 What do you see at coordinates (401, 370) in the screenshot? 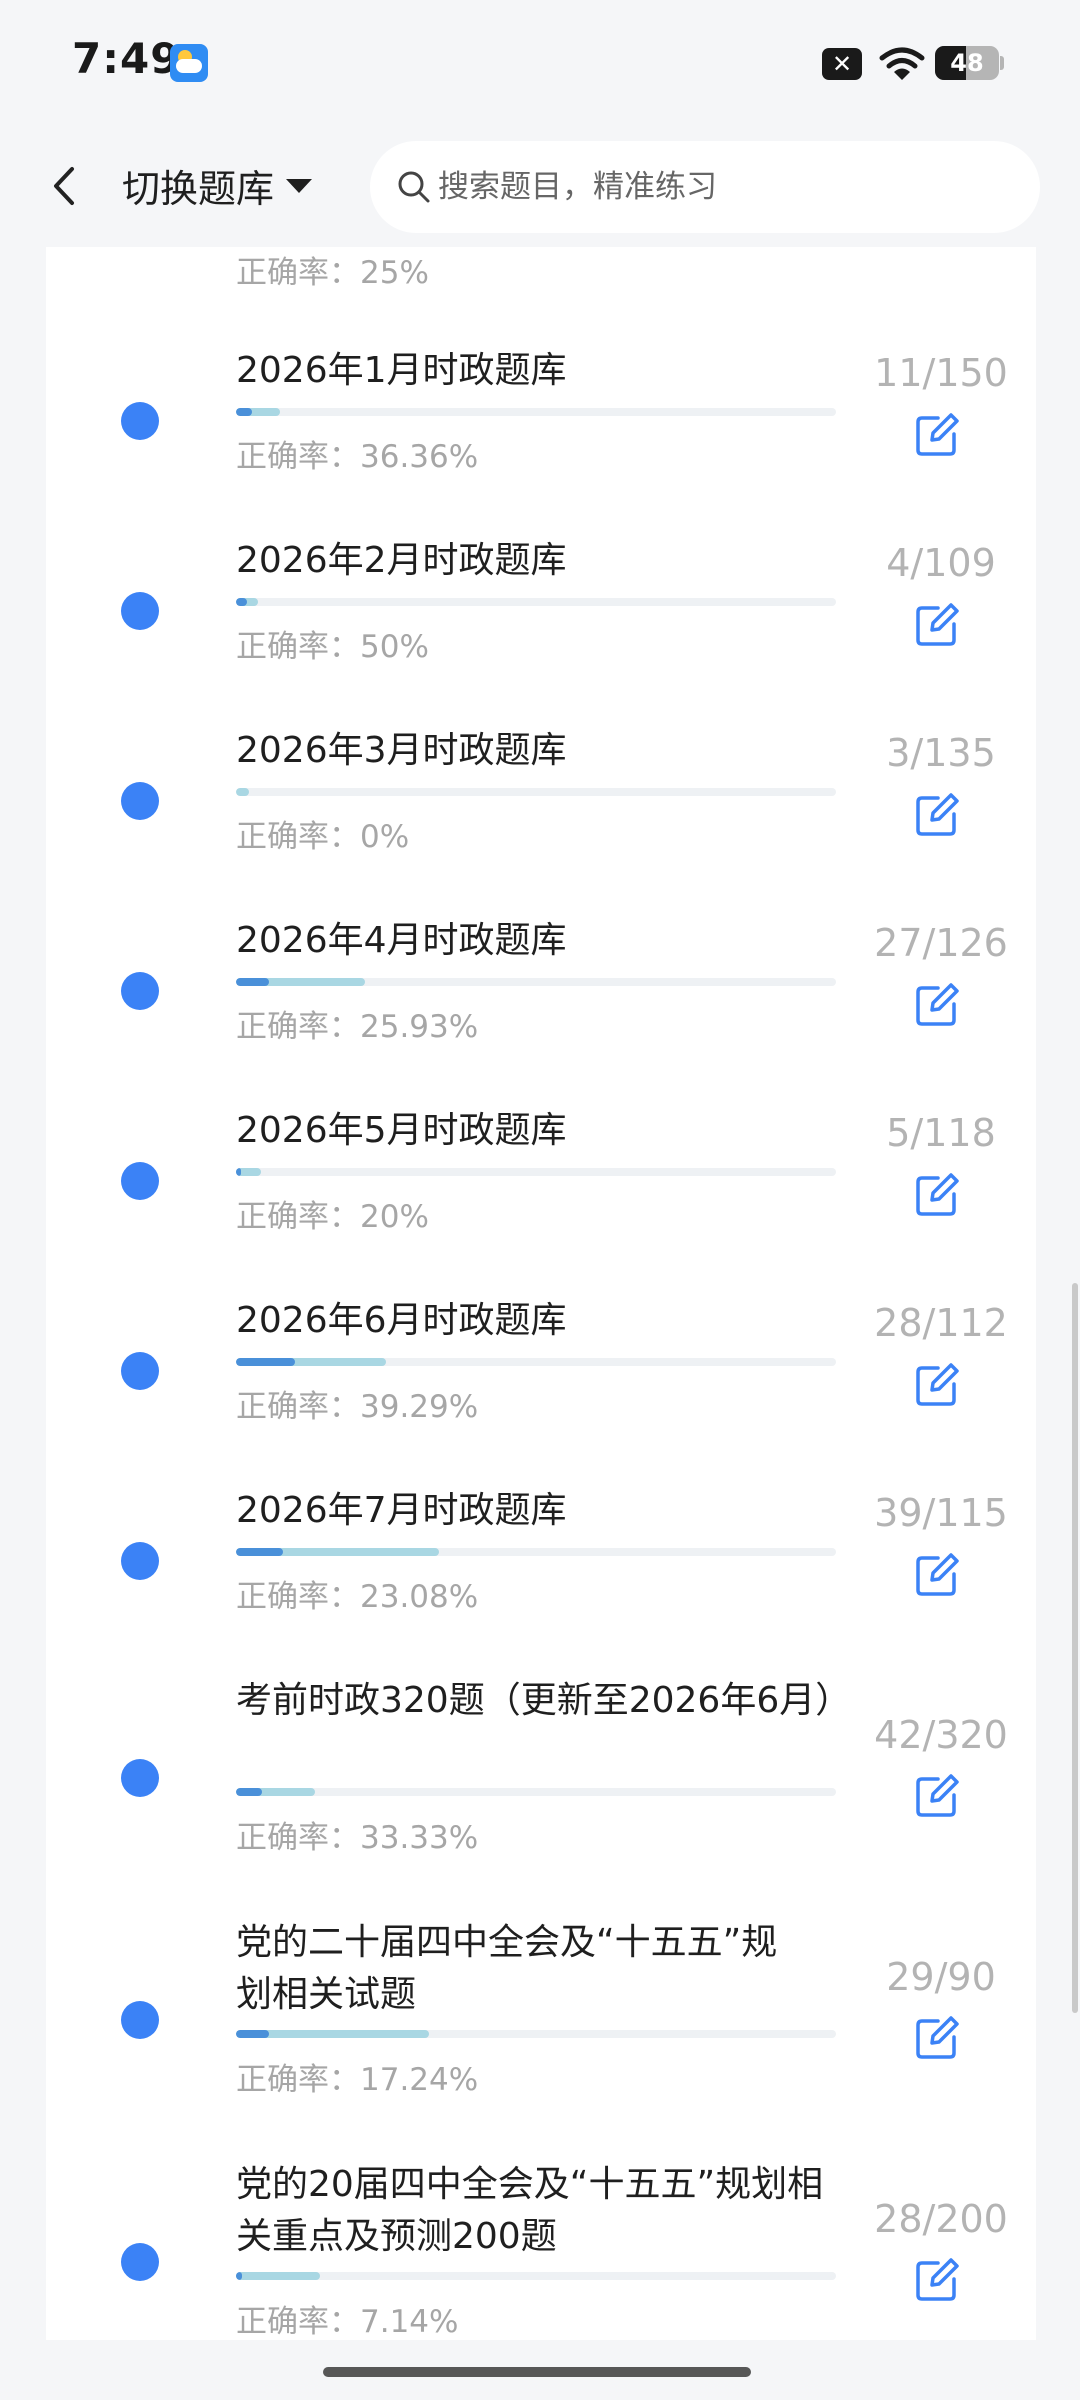
I see `bank-name: 2026年1月时政题库` at bounding box center [401, 370].